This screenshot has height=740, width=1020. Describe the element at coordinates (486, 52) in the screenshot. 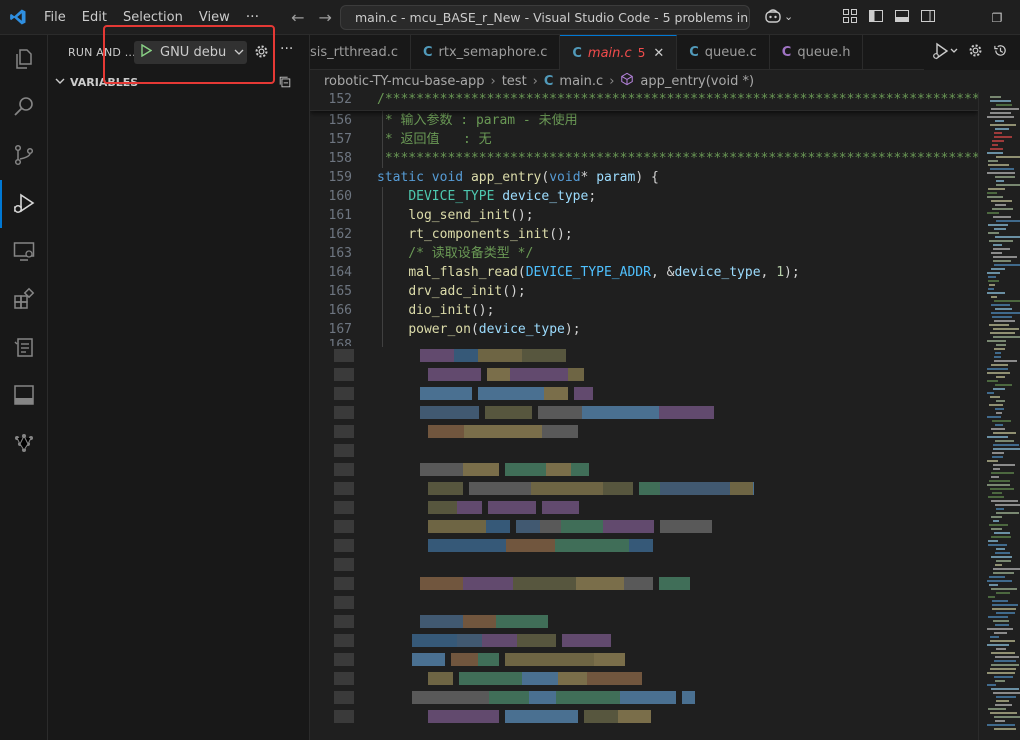

I see `tab-rtx-semaphore: C rtx_semaphore.c` at that location.